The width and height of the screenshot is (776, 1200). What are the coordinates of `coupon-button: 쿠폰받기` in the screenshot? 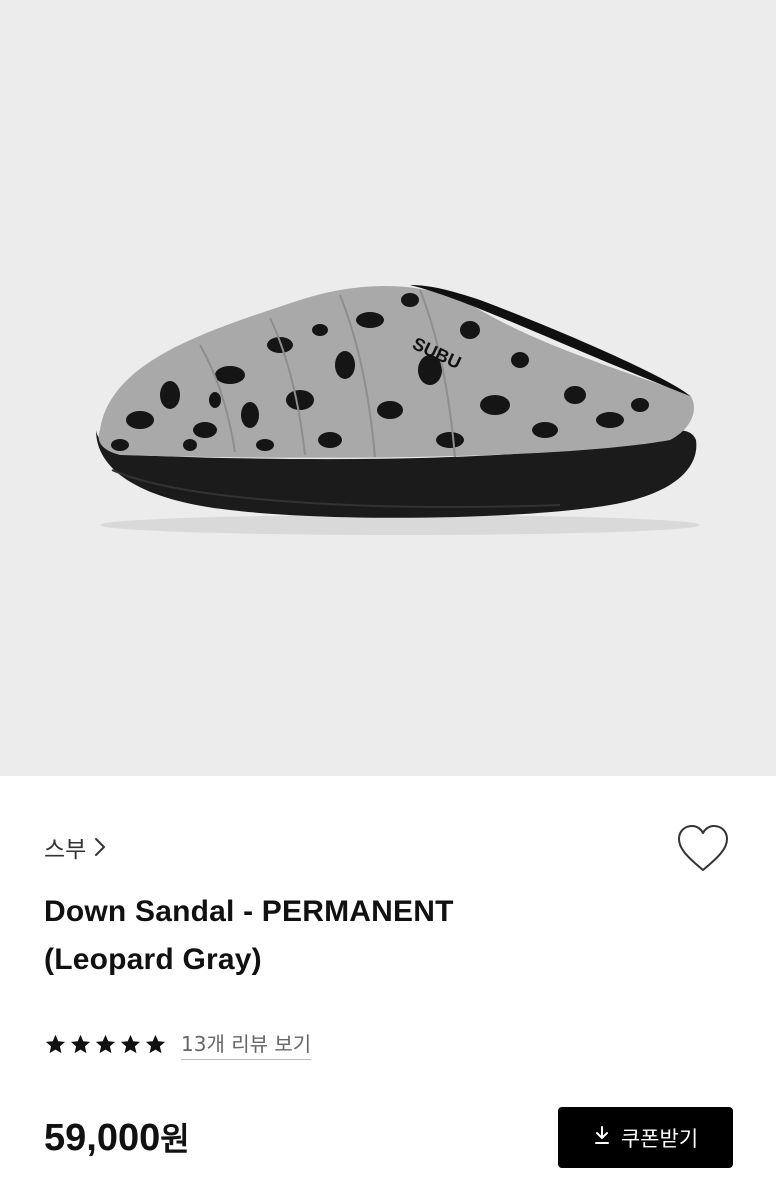 It's located at (645, 1137).